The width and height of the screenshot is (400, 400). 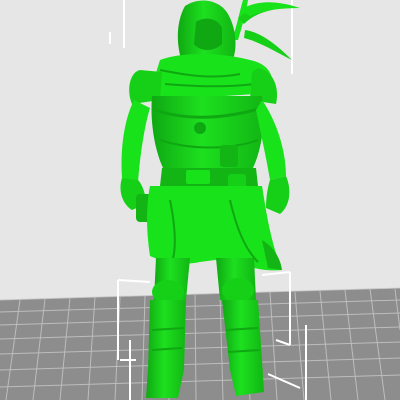 I want to click on bounding-box-front, so click(x=204, y=277).